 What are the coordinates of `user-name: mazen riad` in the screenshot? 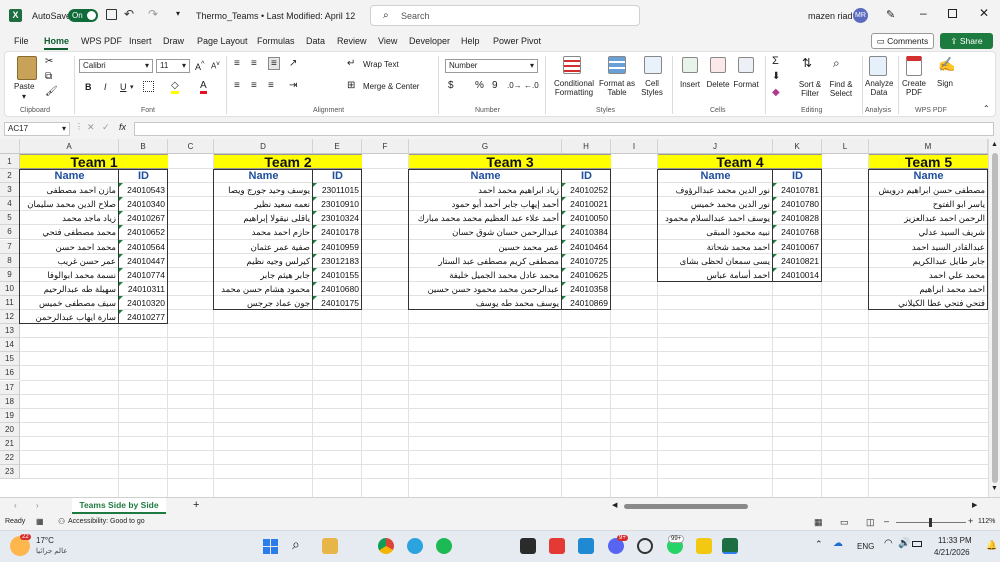 It's located at (830, 16).